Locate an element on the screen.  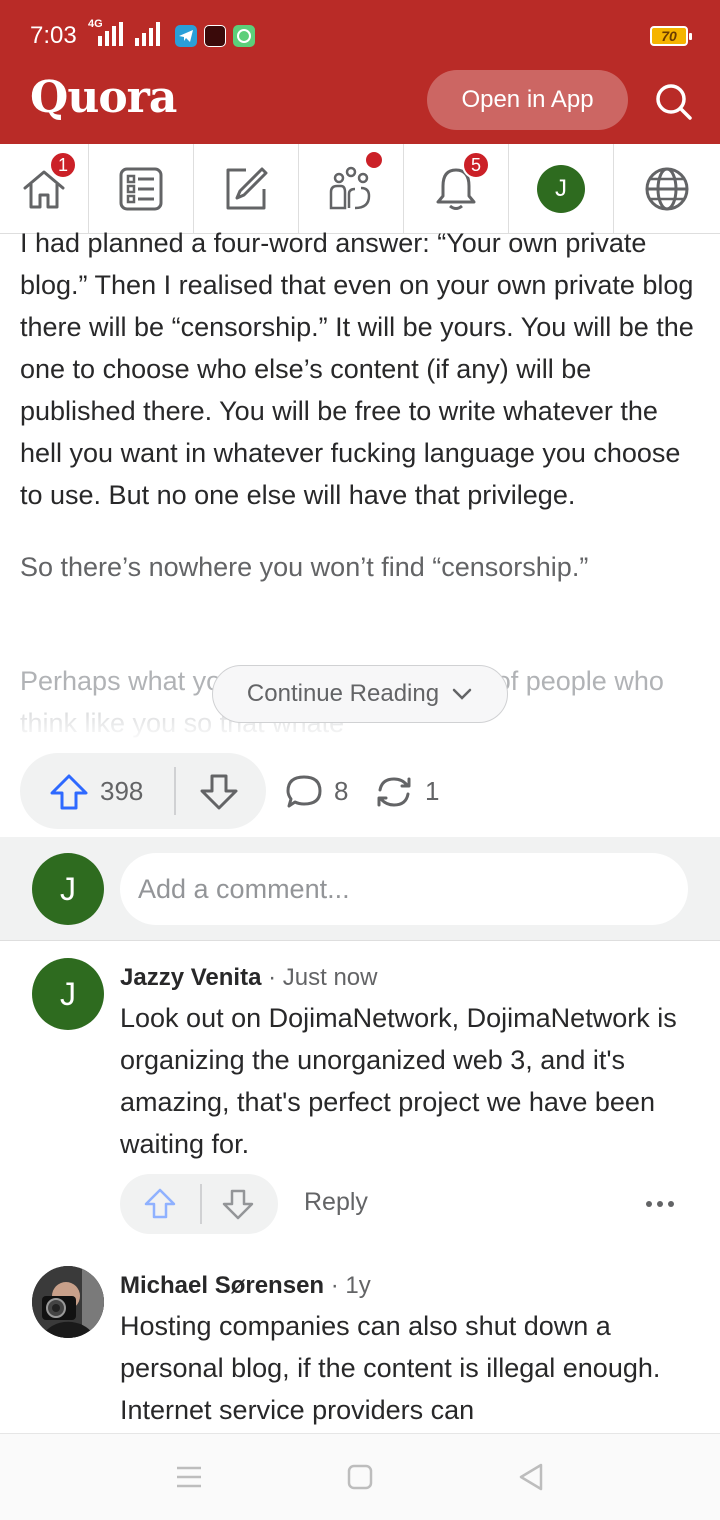
comment-button is located at coordinates (304, 794).